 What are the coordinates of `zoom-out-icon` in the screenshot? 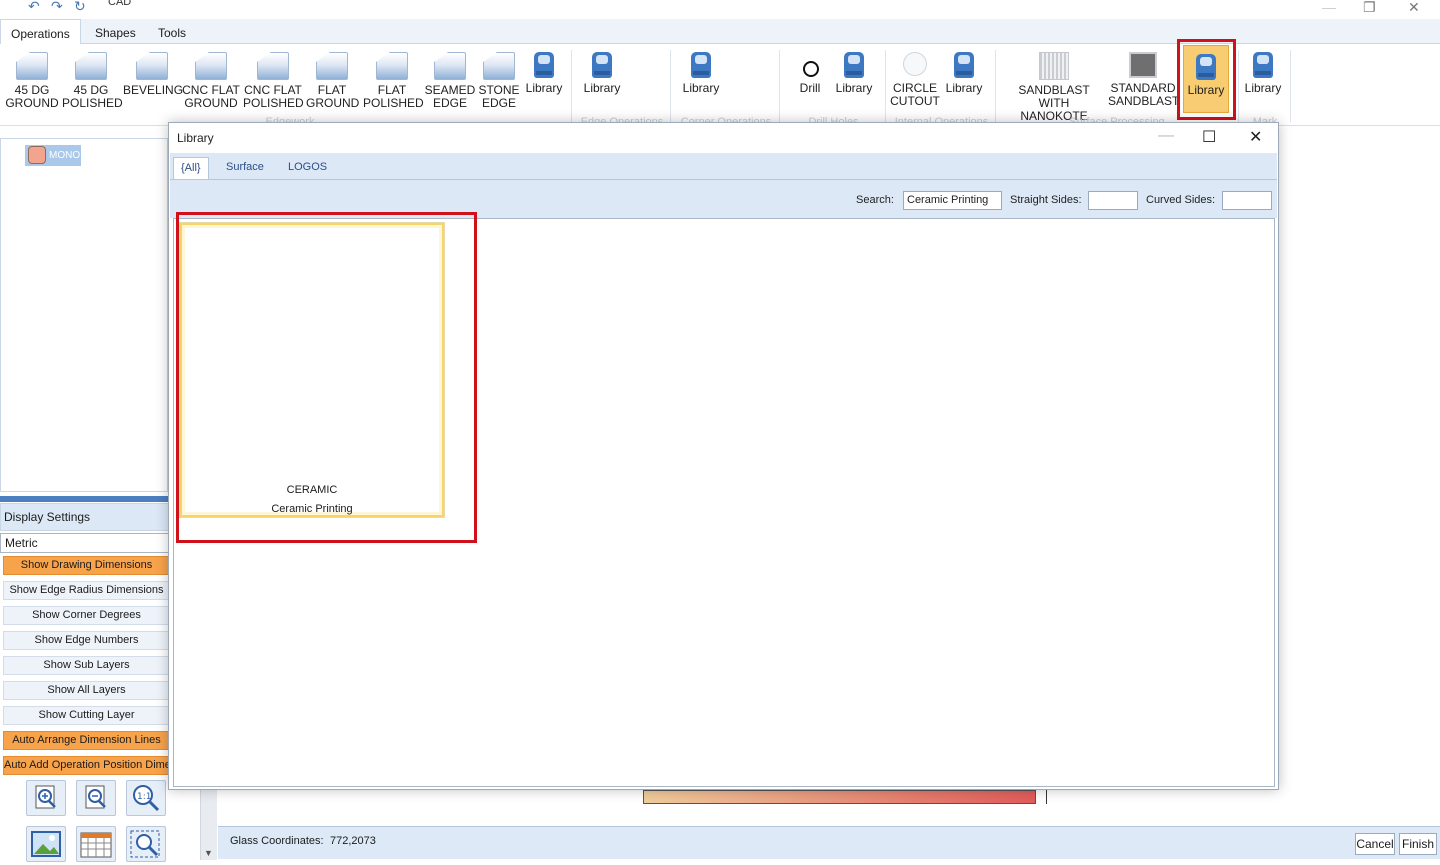 It's located at (95, 797).